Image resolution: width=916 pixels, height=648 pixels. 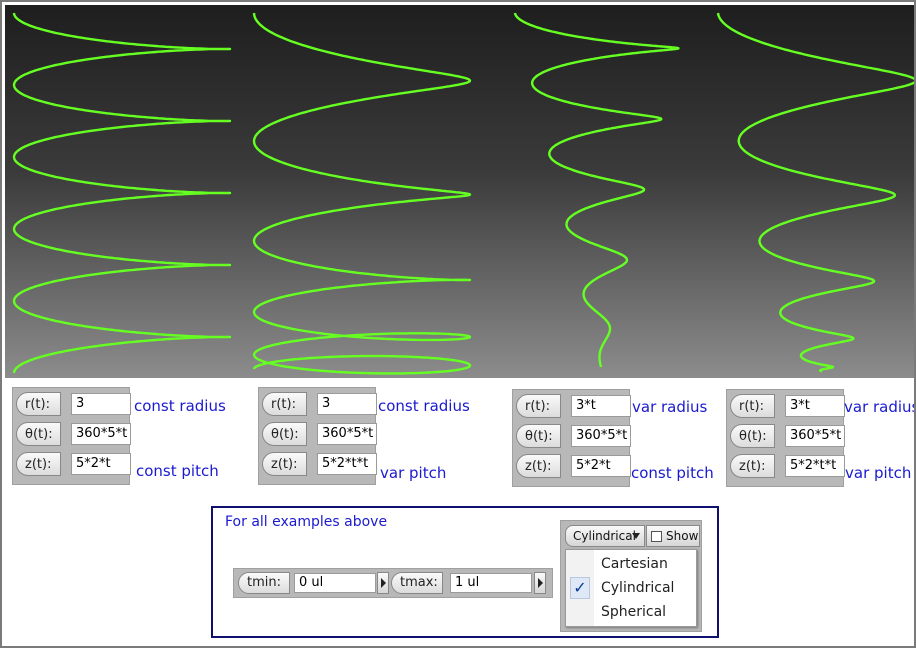 What do you see at coordinates (491, 583) in the screenshot?
I see `tmax-input: 1 ul` at bounding box center [491, 583].